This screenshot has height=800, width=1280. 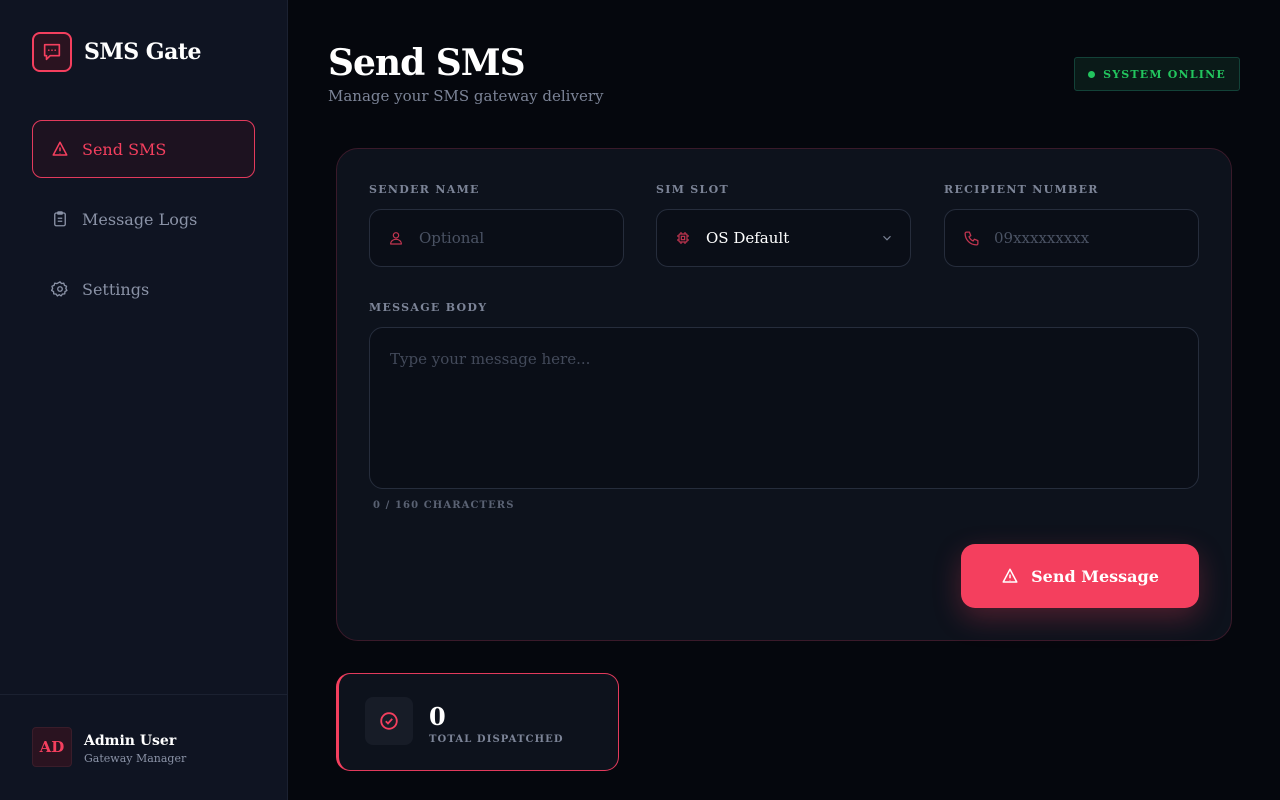 What do you see at coordinates (52, 747) in the screenshot?
I see `avatar: AD` at bounding box center [52, 747].